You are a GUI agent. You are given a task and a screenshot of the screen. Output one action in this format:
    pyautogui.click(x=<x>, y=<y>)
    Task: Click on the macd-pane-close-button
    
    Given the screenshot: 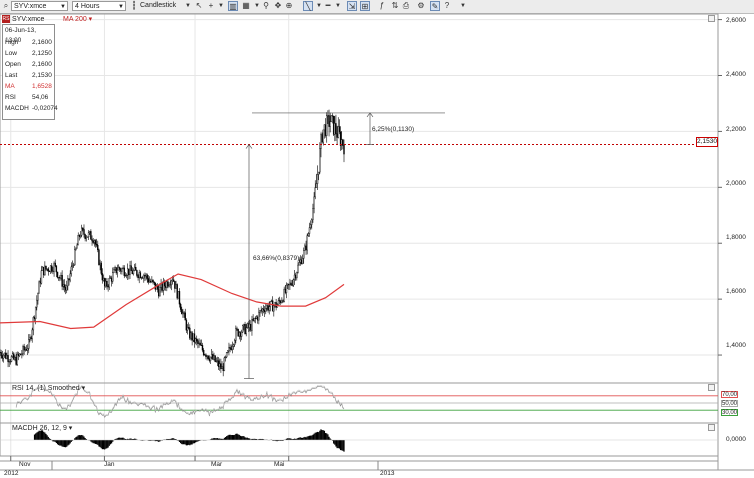 What is the action you would take?
    pyautogui.click(x=711, y=427)
    